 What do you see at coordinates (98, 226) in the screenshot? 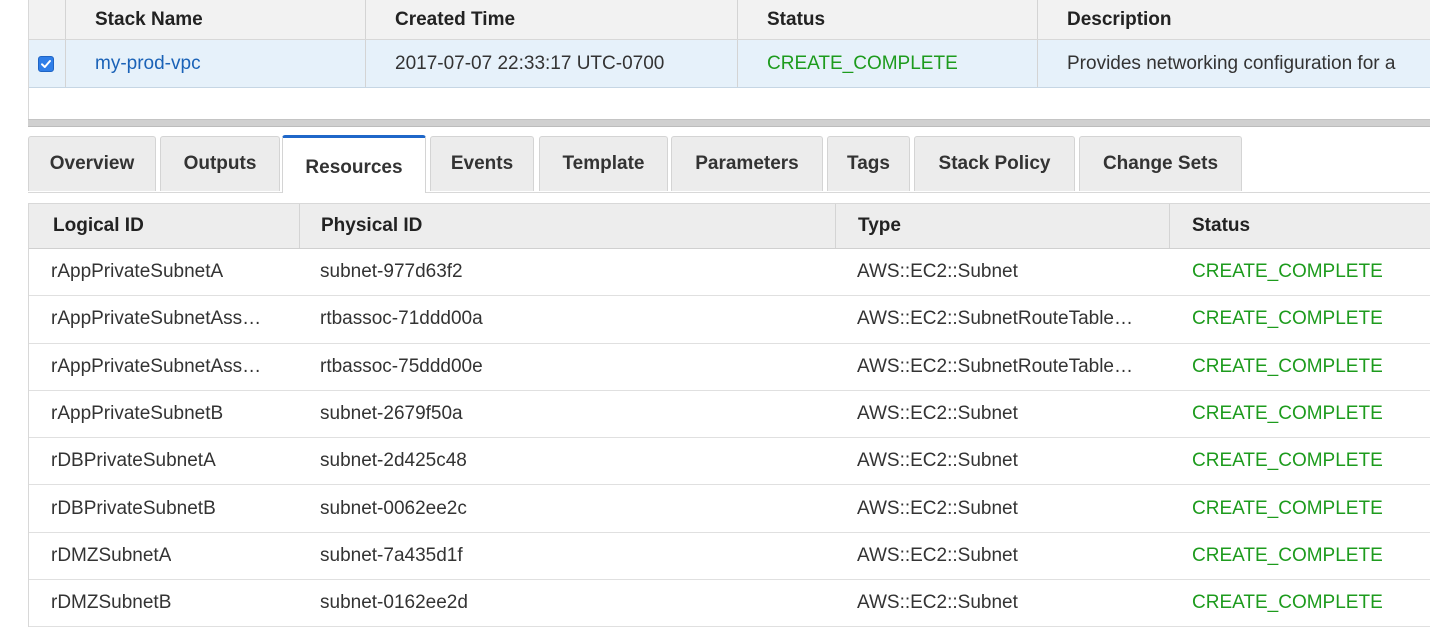
I see `column-header-logical-id: Logical ID` at bounding box center [98, 226].